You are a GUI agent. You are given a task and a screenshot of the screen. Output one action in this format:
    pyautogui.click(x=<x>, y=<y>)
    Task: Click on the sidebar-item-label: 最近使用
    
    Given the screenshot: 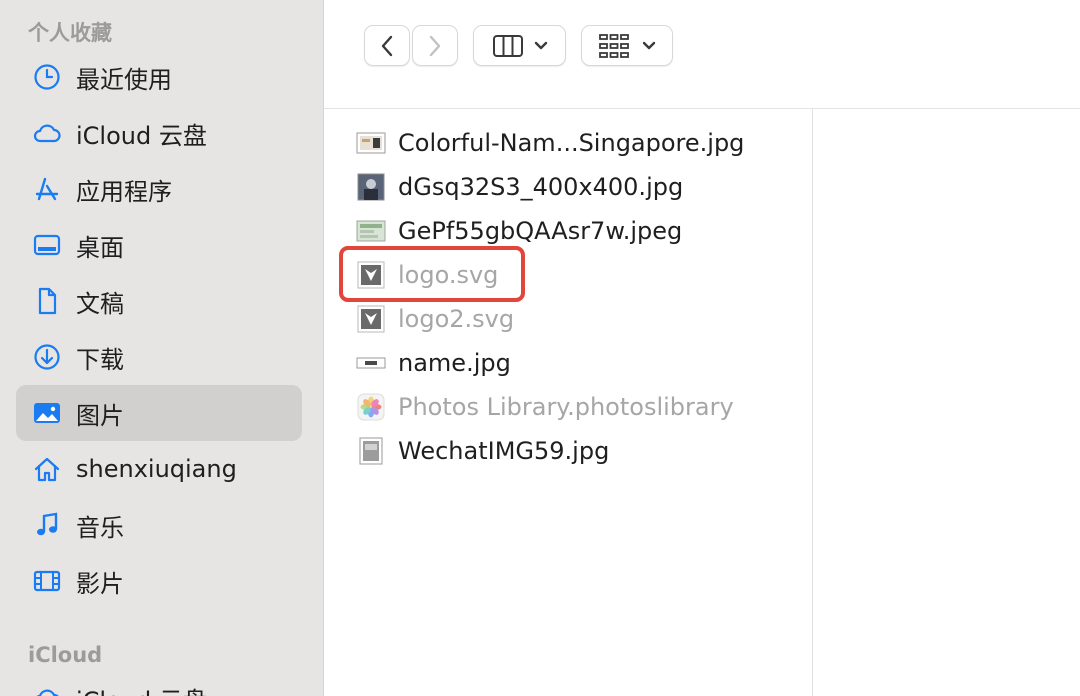 What is the action you would take?
    pyautogui.click(x=124, y=79)
    